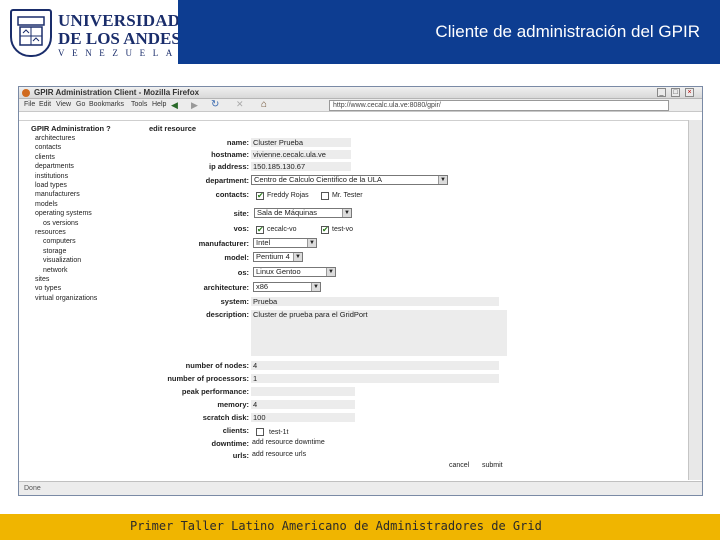 The image size is (720, 540). I want to click on description-label: description:, so click(227, 314).